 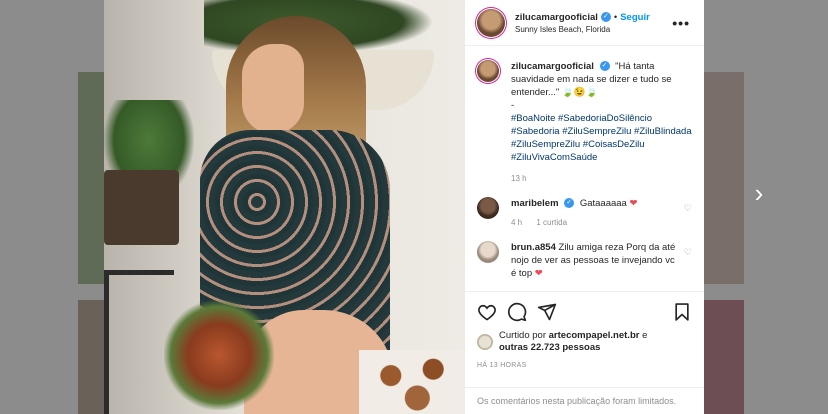 What do you see at coordinates (594, 335) in the screenshot?
I see `liker-username: artecompapel.net.br` at bounding box center [594, 335].